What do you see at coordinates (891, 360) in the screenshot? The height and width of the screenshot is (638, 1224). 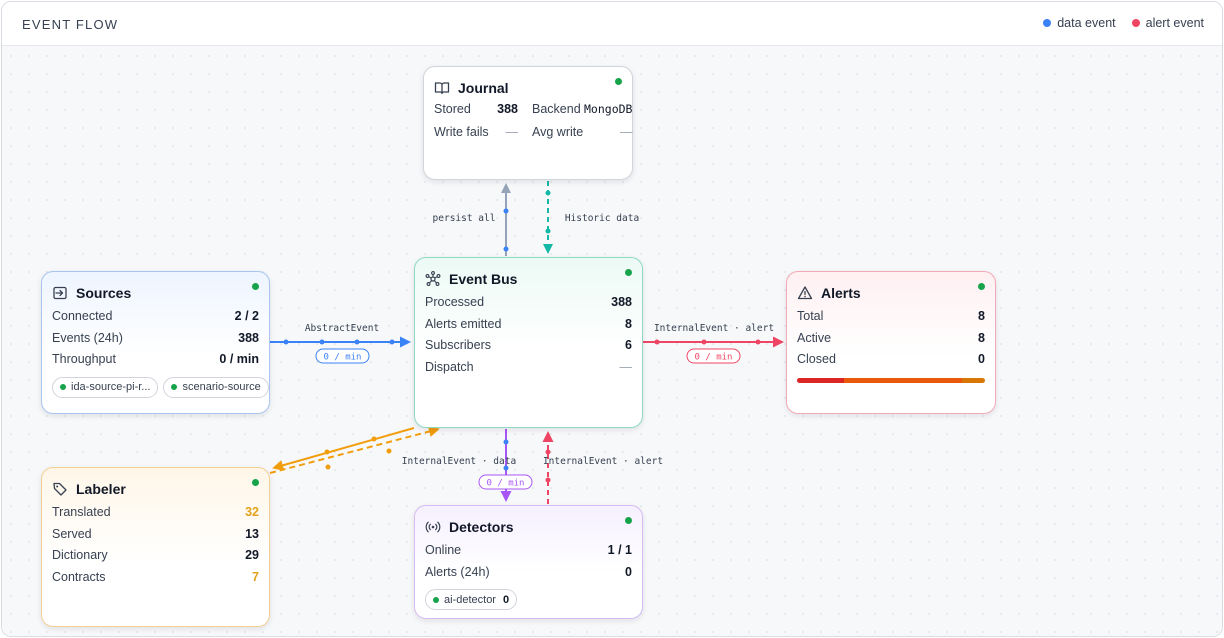 I see `alerts-row: Closed 0` at bounding box center [891, 360].